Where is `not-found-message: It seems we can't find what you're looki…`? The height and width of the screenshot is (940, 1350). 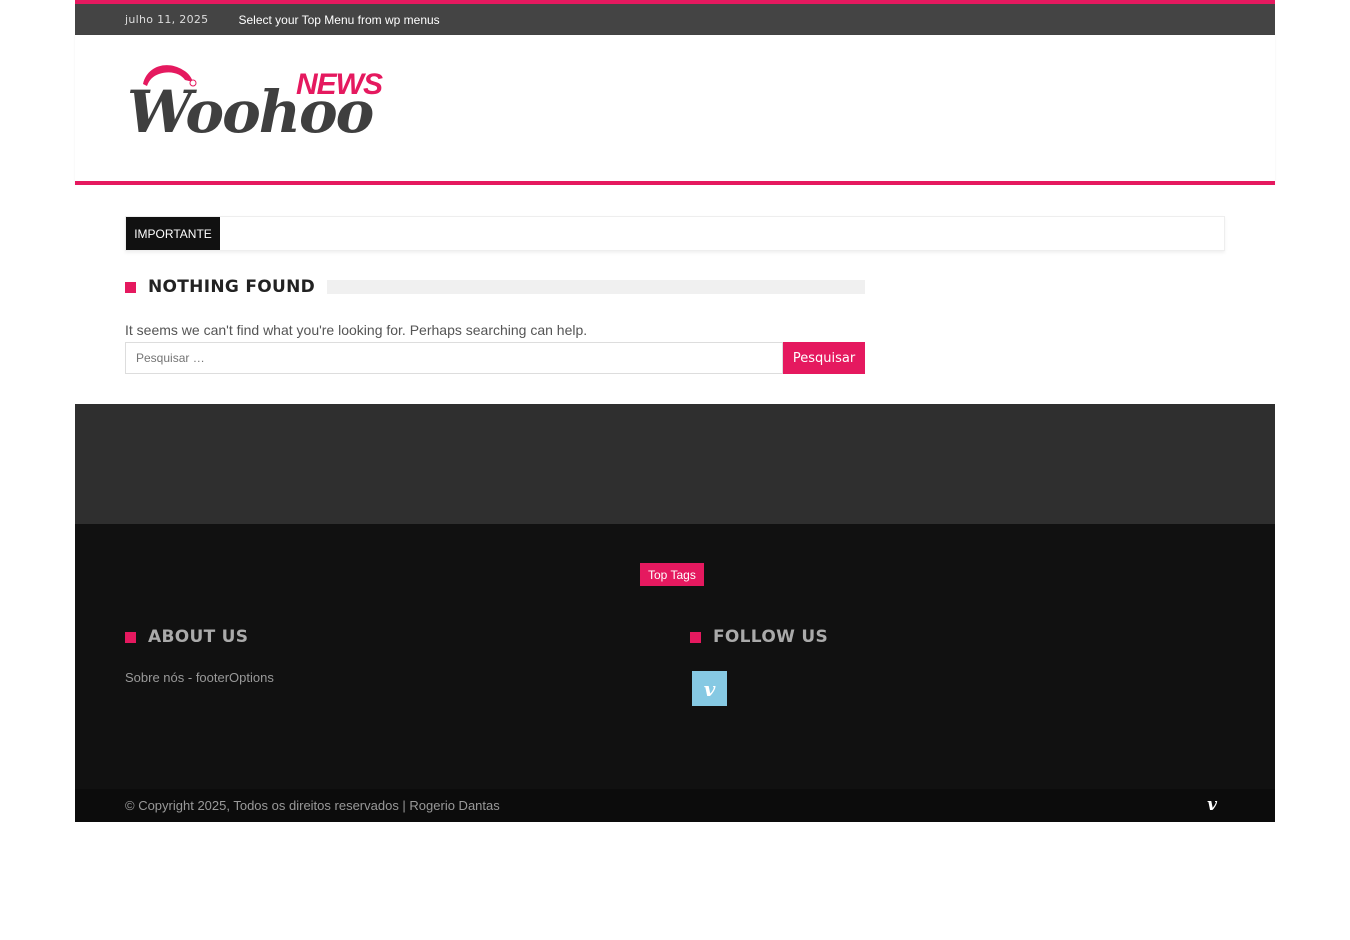 not-found-message: It seems we can't find what you're looki… is located at coordinates (356, 330).